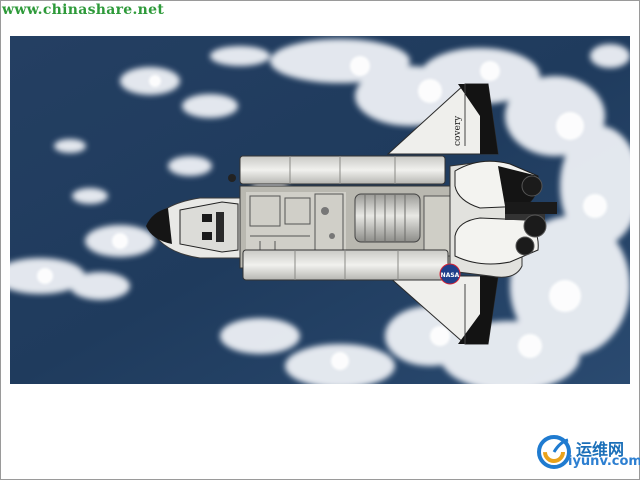  What do you see at coordinates (450, 275) in the screenshot?
I see `nasa-insignia-text: NASA` at bounding box center [450, 275].